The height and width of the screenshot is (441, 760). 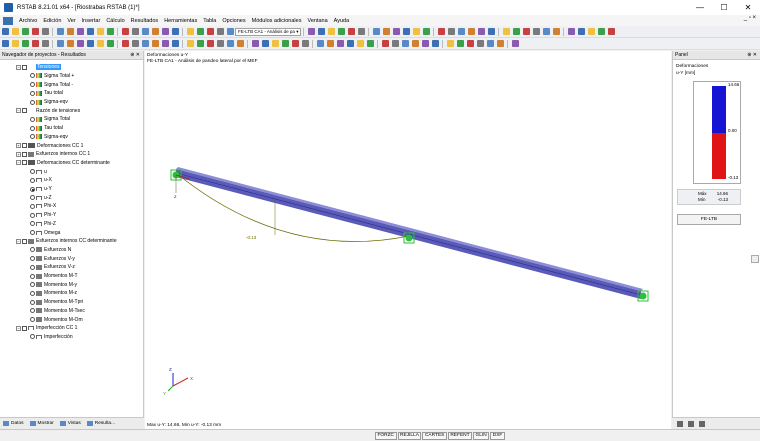 What do you see at coordinates (145, 21) in the screenshot?
I see `menu-resultados: Resultados` at bounding box center [145, 21].